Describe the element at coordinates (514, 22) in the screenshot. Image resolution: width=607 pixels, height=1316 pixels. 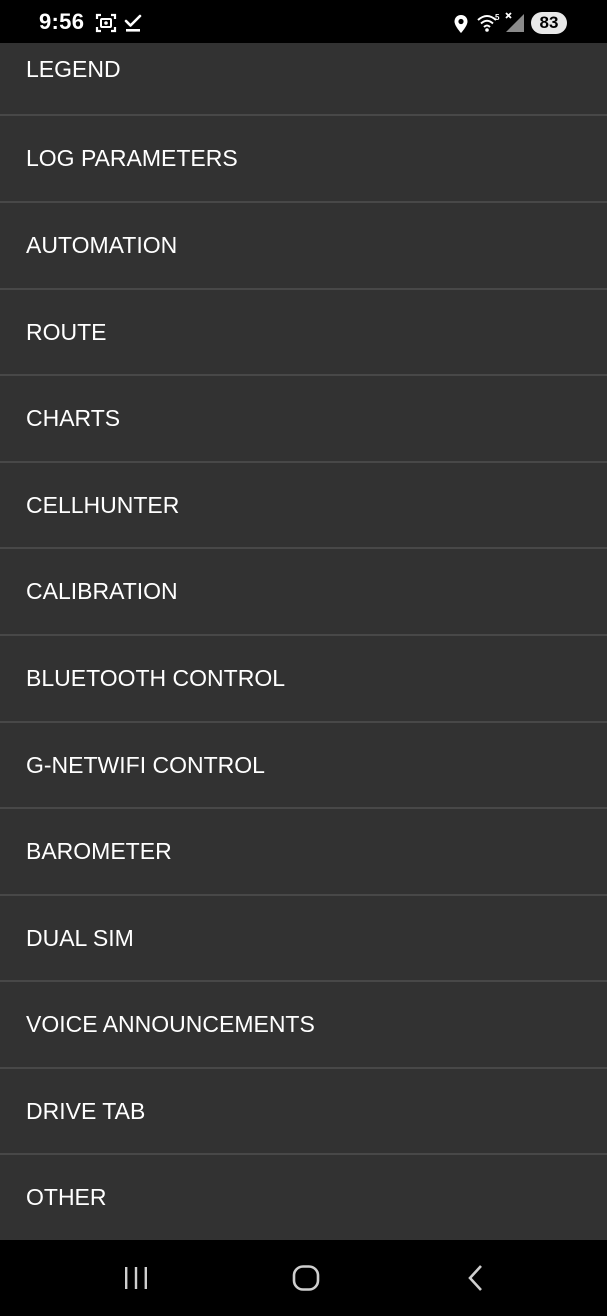
I see `cellular-signal-icon` at that location.